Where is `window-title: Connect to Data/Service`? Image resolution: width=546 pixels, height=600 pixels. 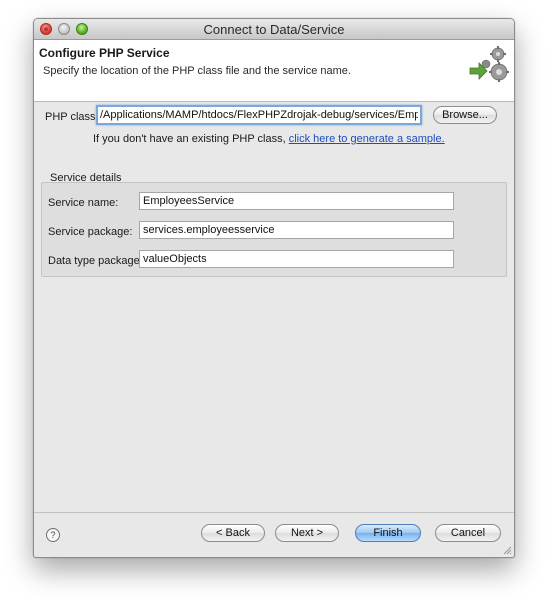 window-title: Connect to Data/Service is located at coordinates (274, 29).